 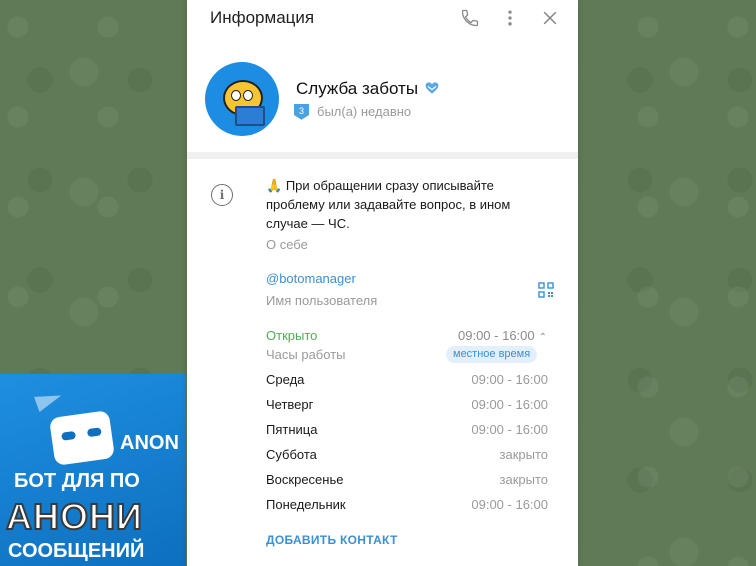 I want to click on schedule-row: Четверг 09:00 - 16:00, so click(x=407, y=406).